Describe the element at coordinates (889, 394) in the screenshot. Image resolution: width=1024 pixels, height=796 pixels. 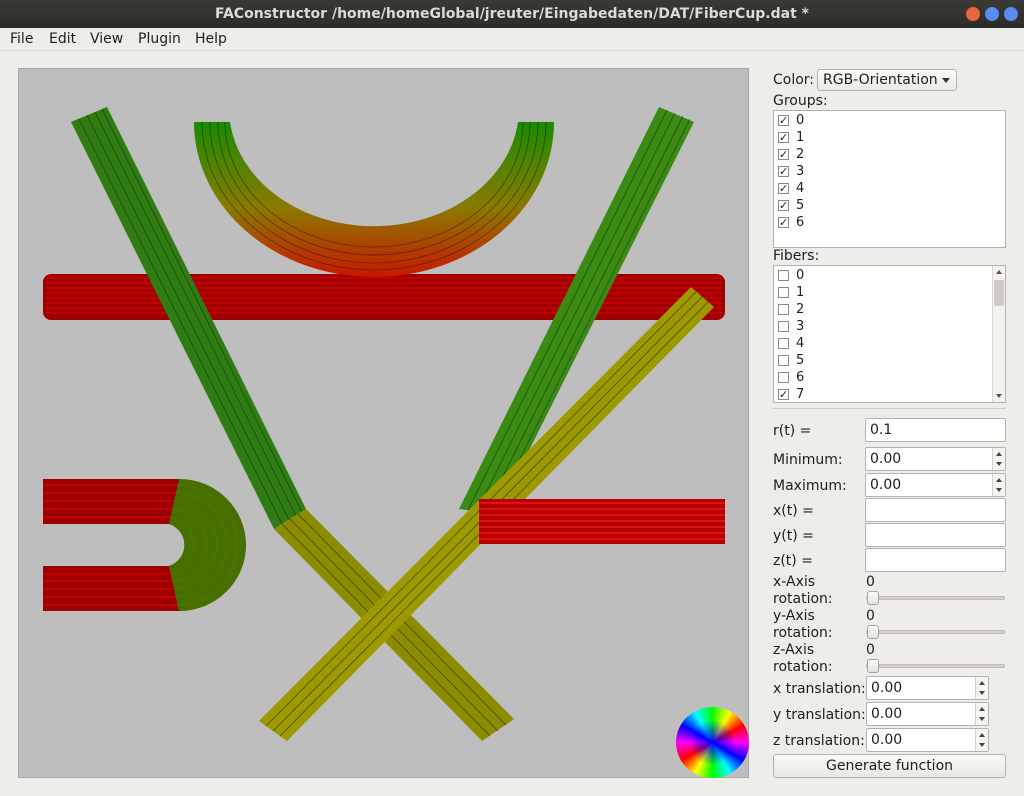
I see `fibers-item-7: ✓ 7` at that location.